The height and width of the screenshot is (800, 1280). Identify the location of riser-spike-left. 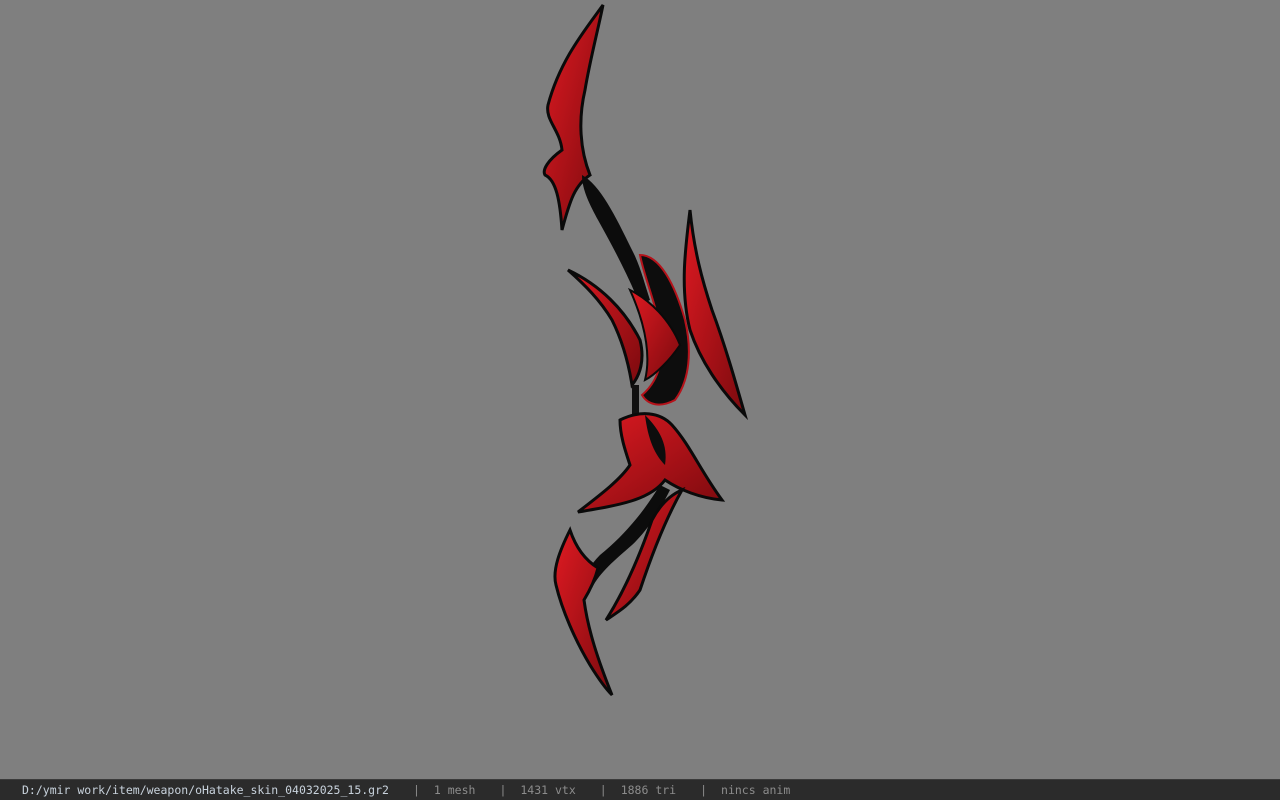
(605, 328).